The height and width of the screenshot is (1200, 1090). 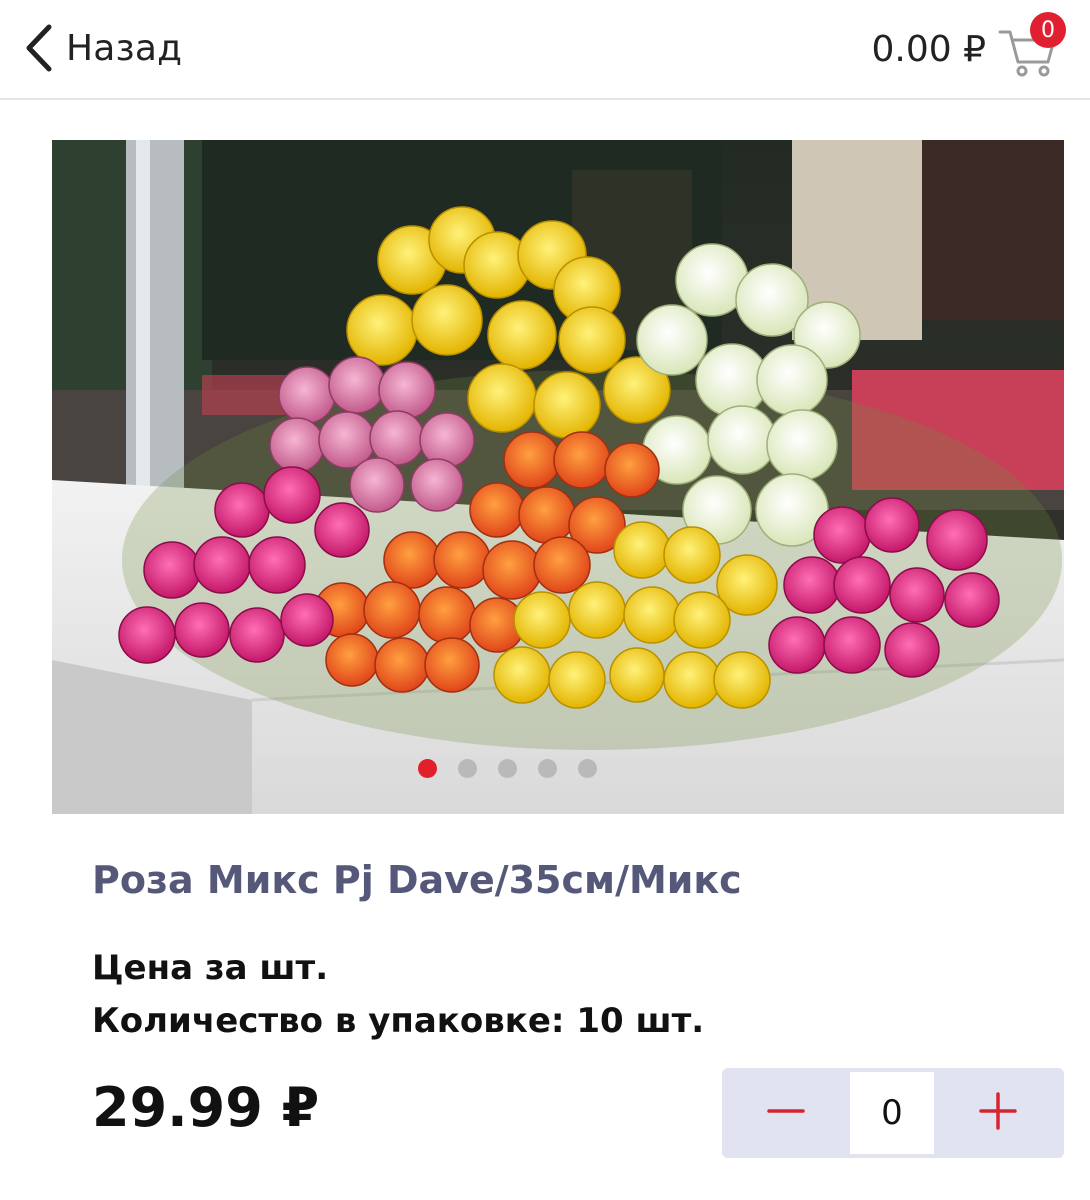 What do you see at coordinates (39, 48) in the screenshot?
I see `chevron-left-icon` at bounding box center [39, 48].